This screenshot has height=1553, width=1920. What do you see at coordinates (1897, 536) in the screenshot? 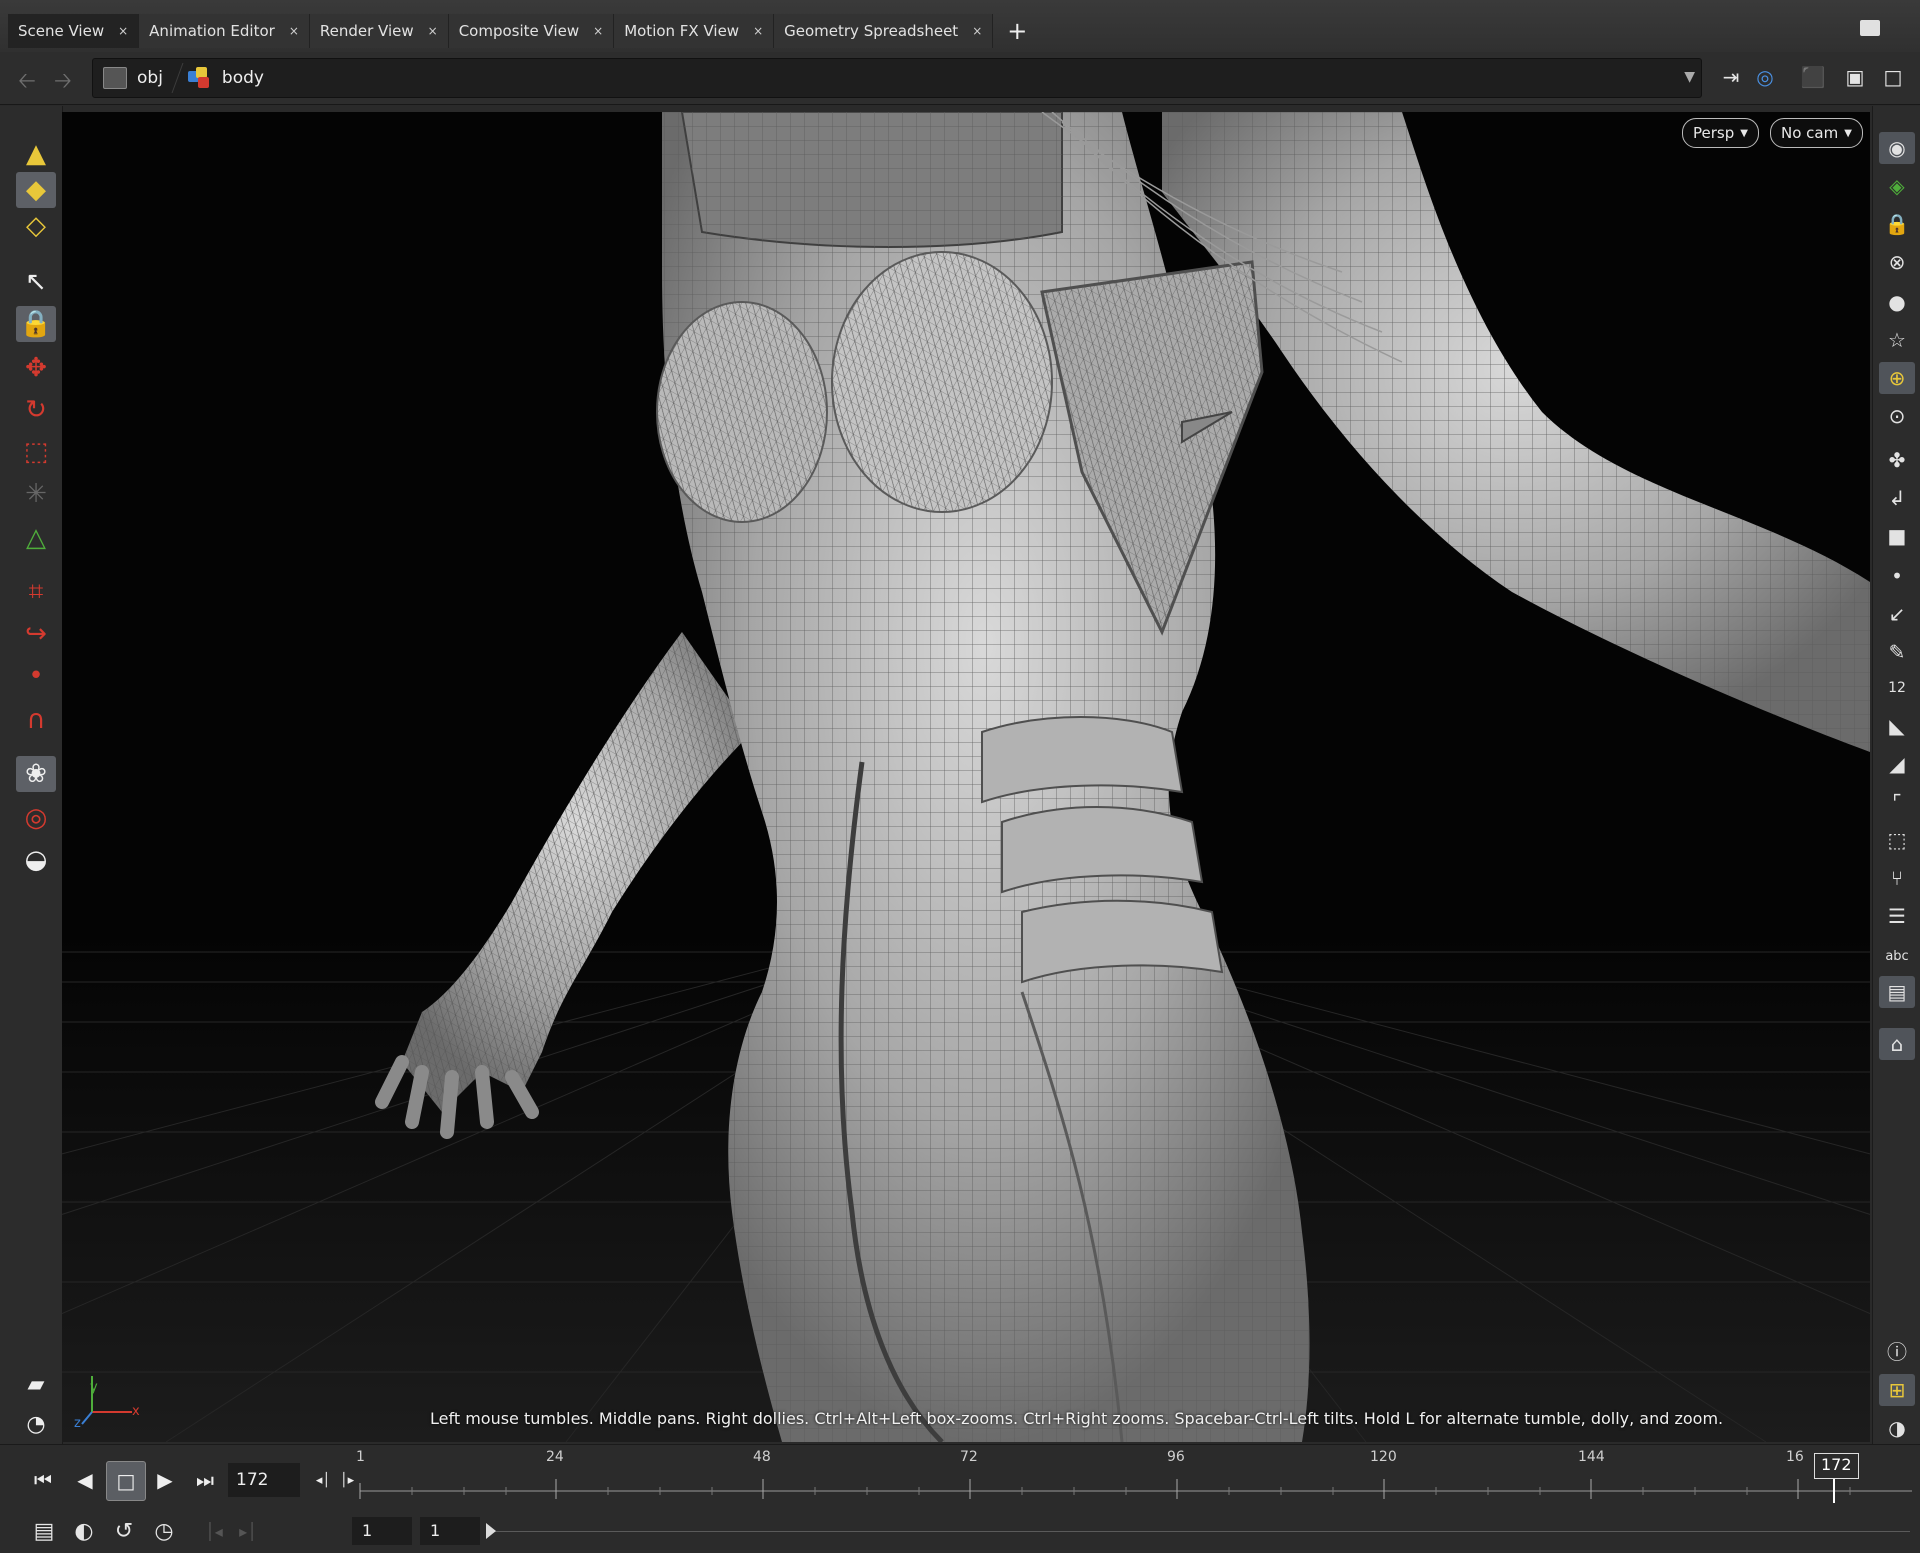
I see `point-display-icon: ■` at bounding box center [1897, 536].